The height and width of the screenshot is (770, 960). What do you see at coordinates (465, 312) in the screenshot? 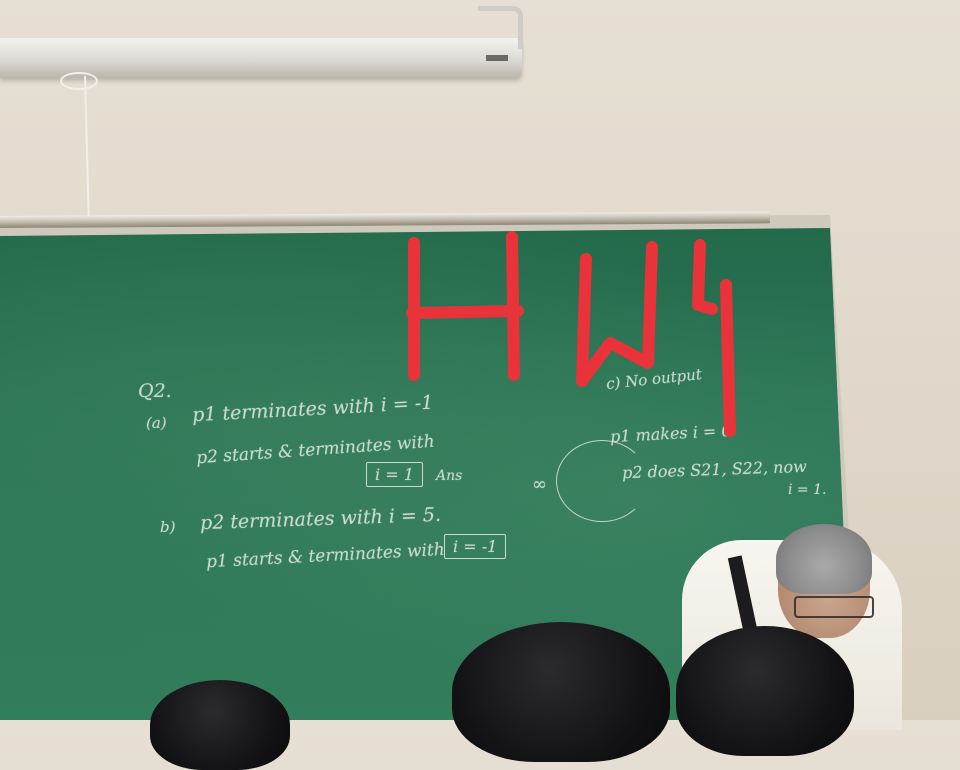
I see `hw4-h-crossbar` at bounding box center [465, 312].